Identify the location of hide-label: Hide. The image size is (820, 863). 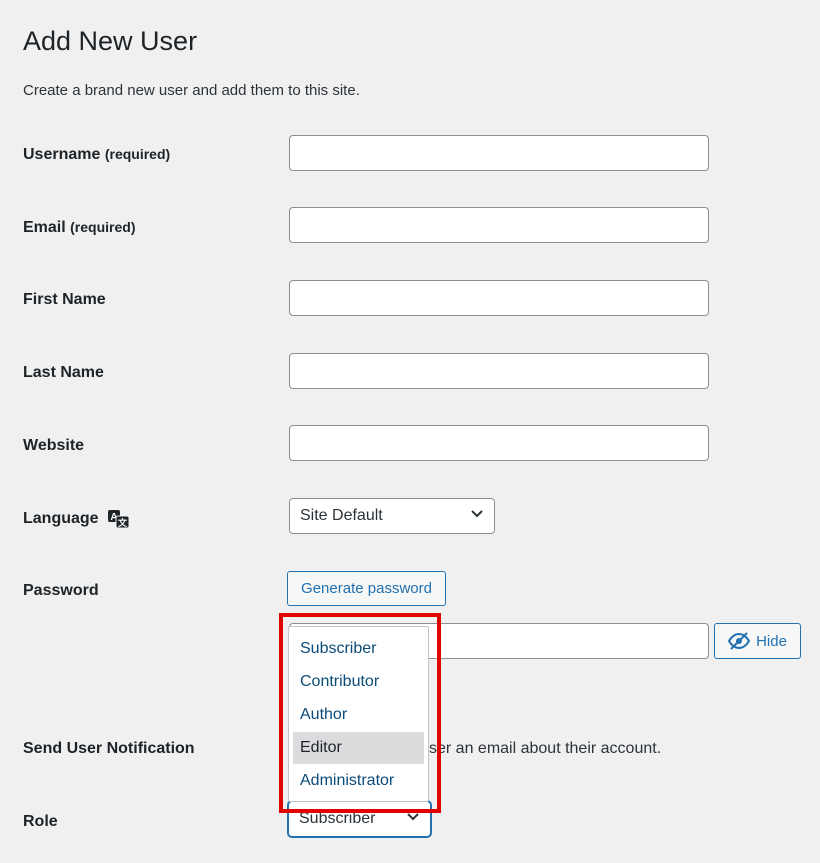
(771, 641).